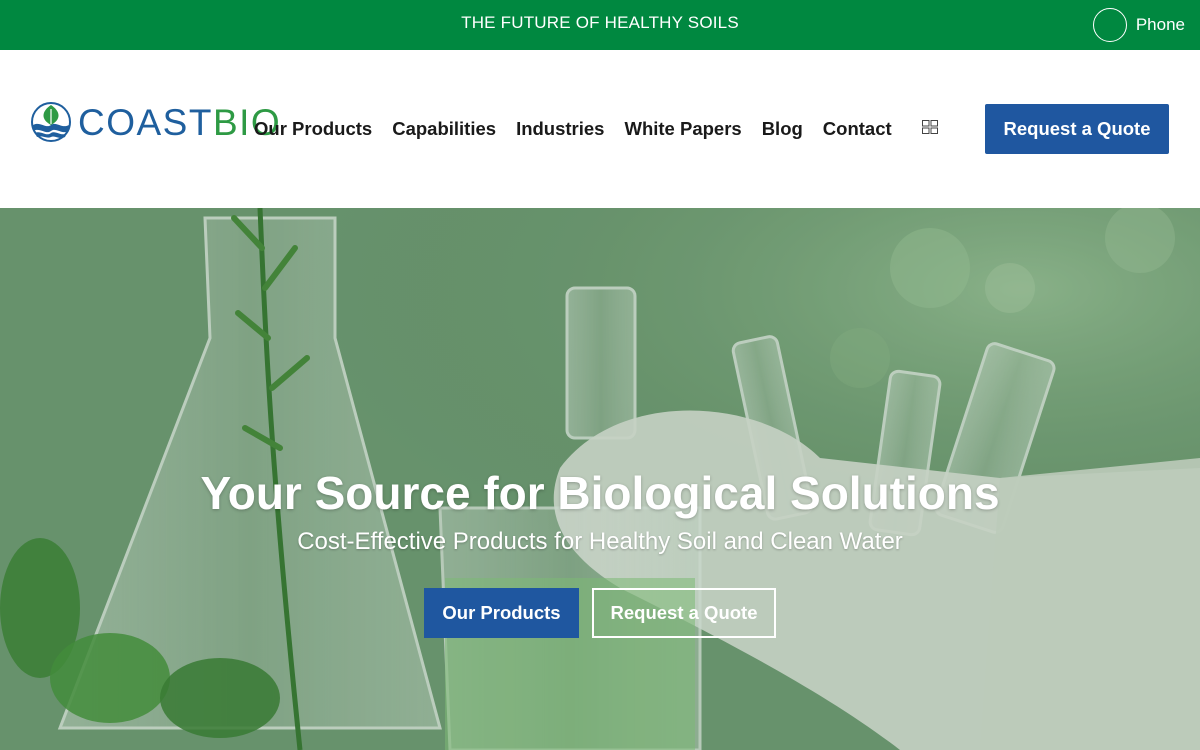 This screenshot has height=750, width=1200. I want to click on announcement-bar: THE FUTURE OF HEALTHY SOILS Phone, so click(600, 25).